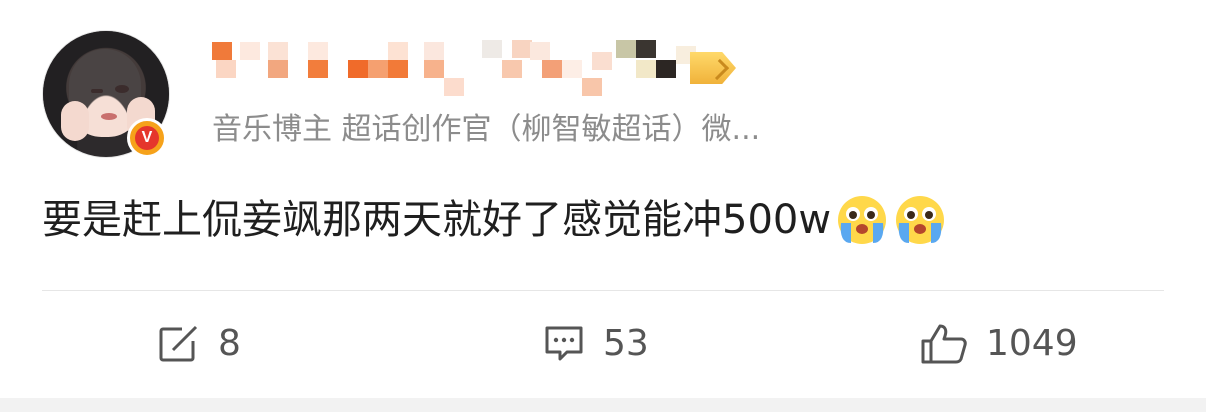 The image size is (1206, 412). What do you see at coordinates (472, 67) in the screenshot?
I see `blurred-username` at bounding box center [472, 67].